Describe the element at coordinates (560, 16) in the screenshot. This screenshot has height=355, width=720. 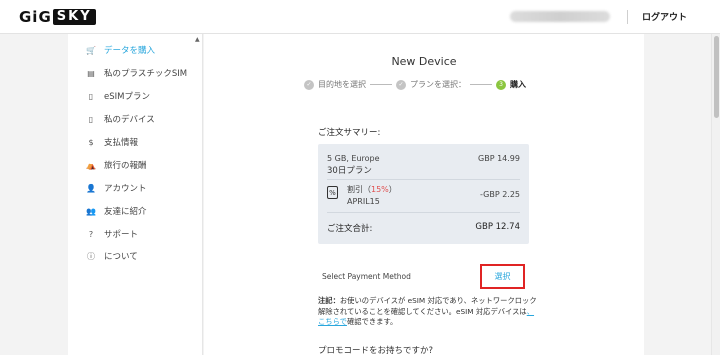
I see `user-email-blurred` at that location.